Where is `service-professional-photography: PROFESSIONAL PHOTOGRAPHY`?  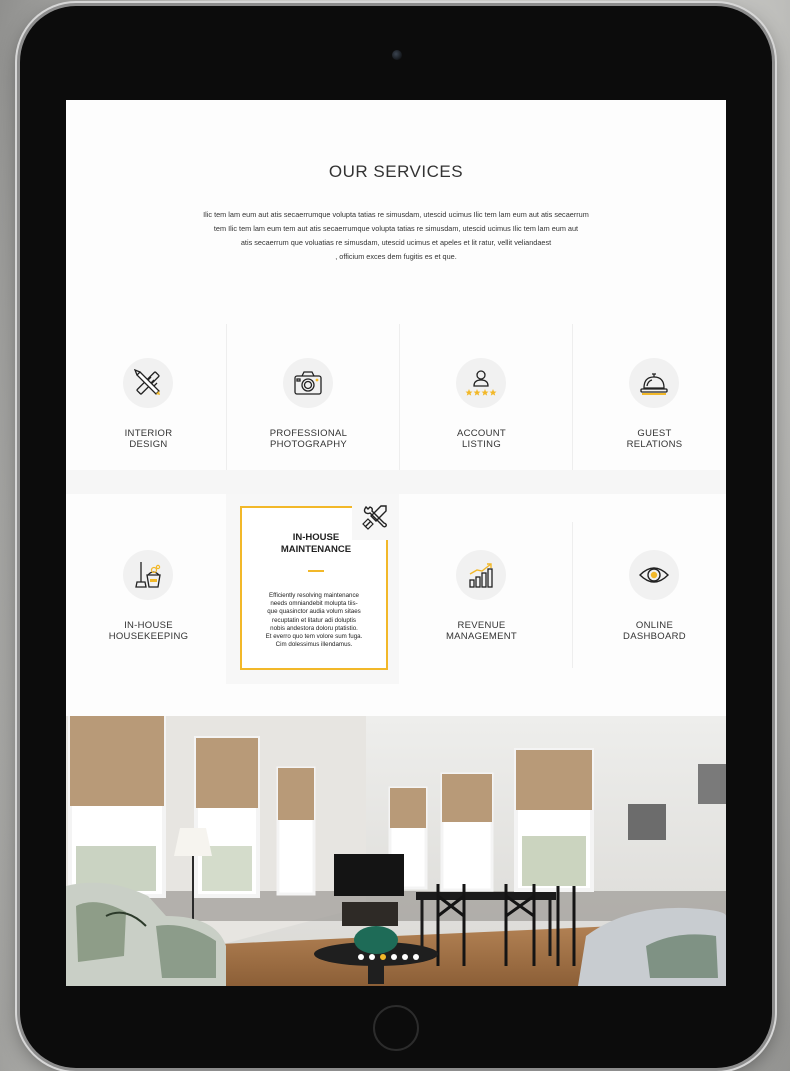
service-professional-photography: PROFESSIONAL PHOTOGRAPHY is located at coordinates (308, 394).